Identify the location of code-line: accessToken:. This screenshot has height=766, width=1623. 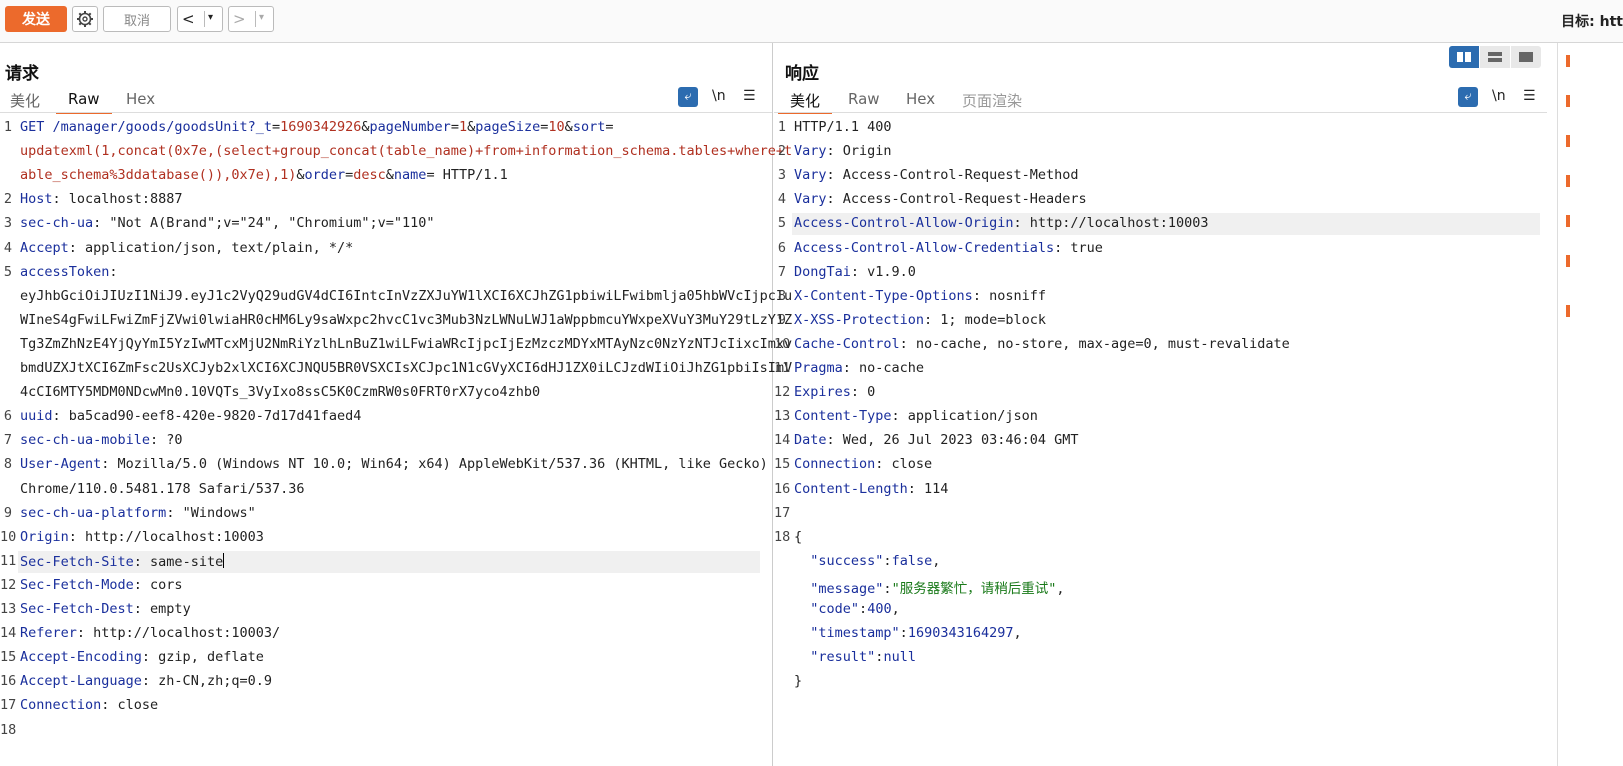
(69, 272).